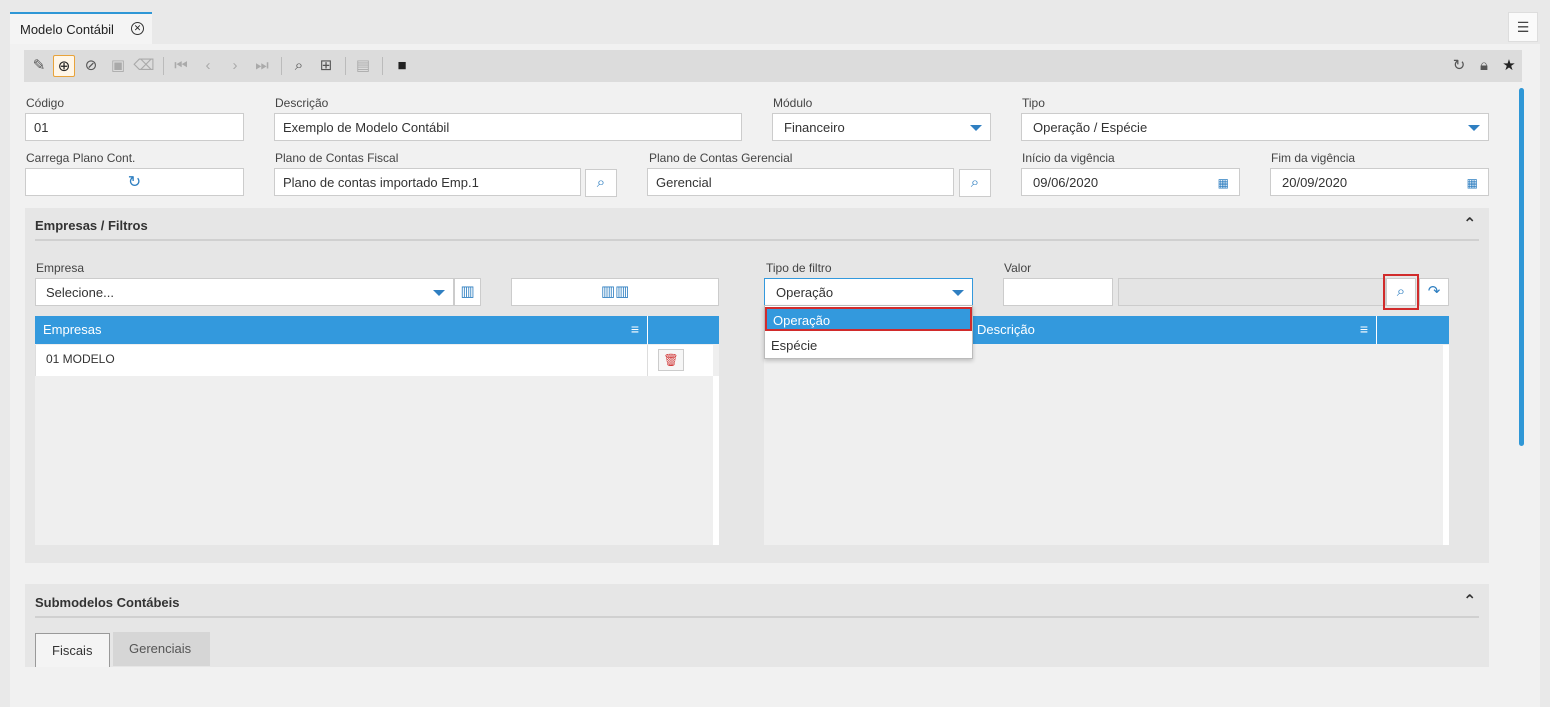 This screenshot has width=1550, height=707. Describe the element at coordinates (363, 66) in the screenshot. I see `report-icon: ▤` at that location.